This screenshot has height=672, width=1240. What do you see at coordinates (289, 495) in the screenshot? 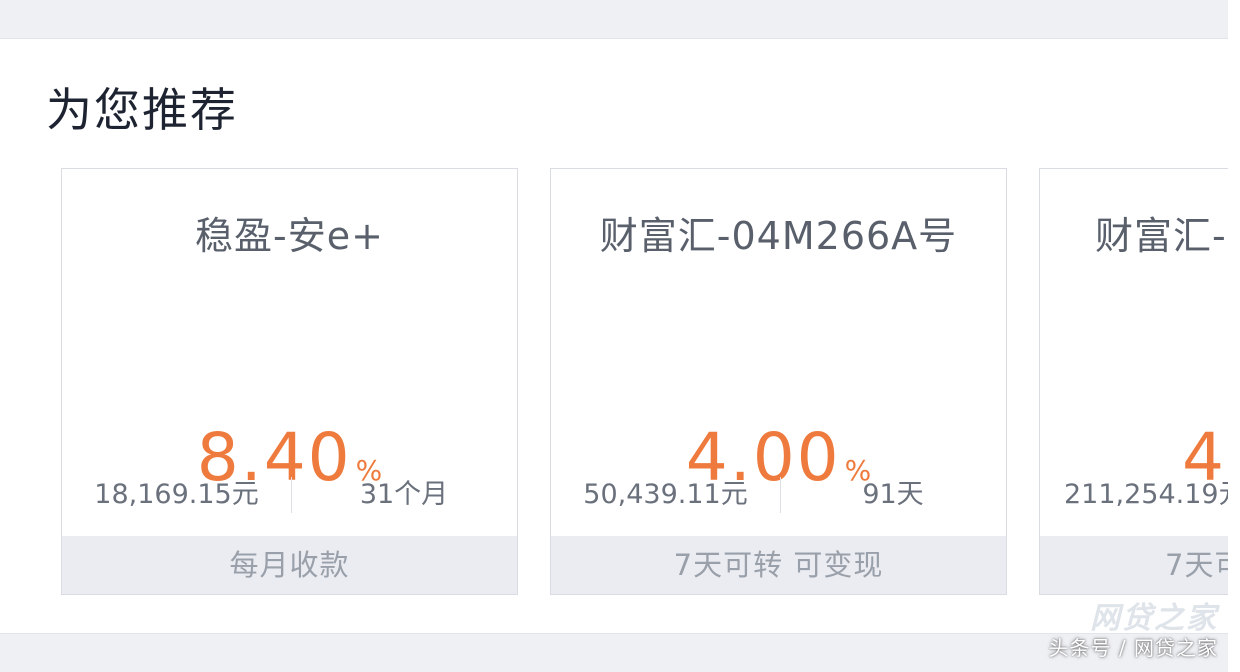
I see `product-stats: 18,169.15元 31个月` at bounding box center [289, 495].